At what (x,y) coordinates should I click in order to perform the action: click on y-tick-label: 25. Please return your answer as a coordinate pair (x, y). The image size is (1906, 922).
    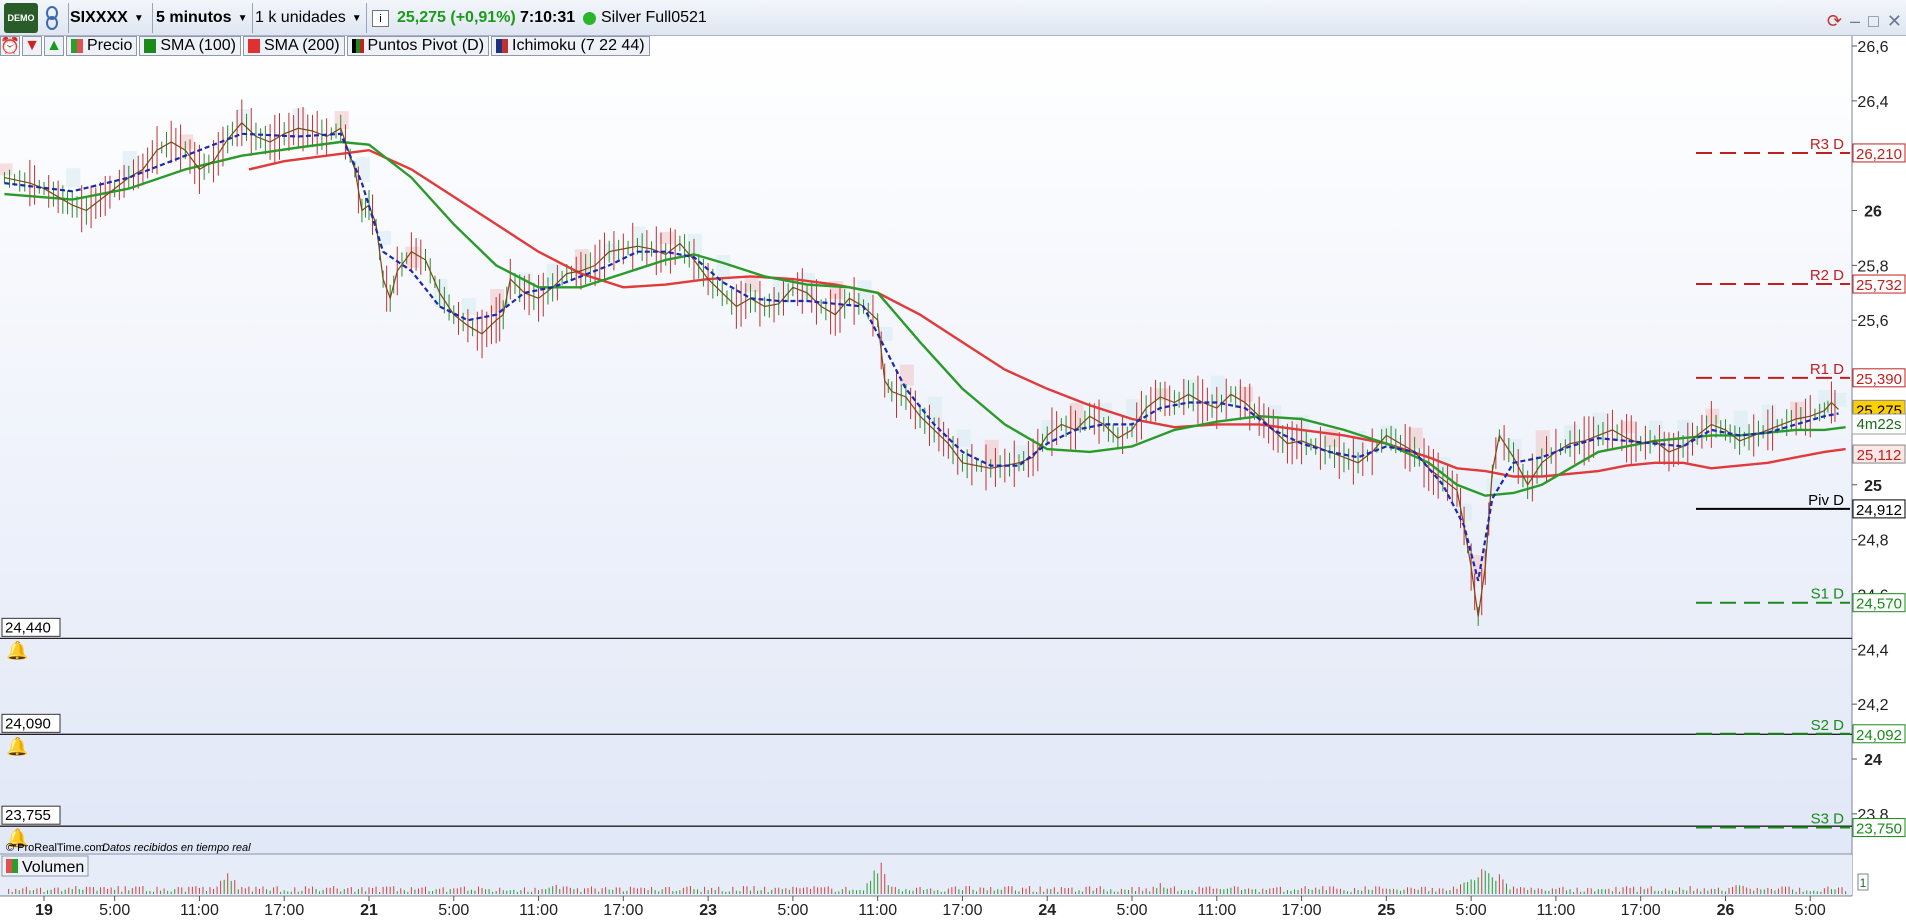
    Looking at the image, I should click on (1873, 486).